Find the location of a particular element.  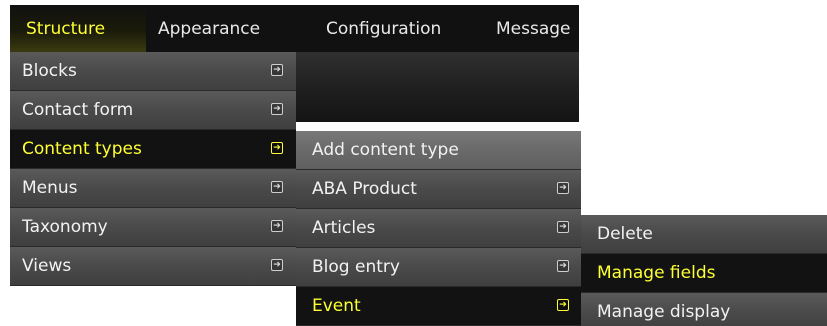

menu-item-label: Views is located at coordinates (47, 266).